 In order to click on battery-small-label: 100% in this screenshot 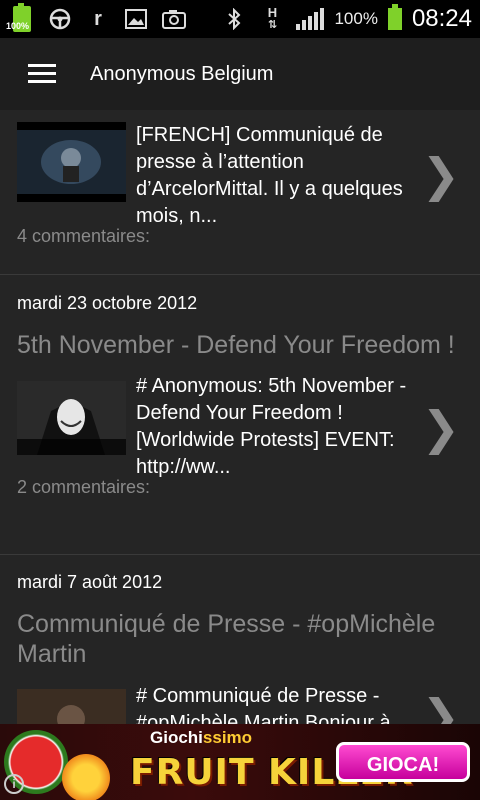, I will do `click(18, 26)`.